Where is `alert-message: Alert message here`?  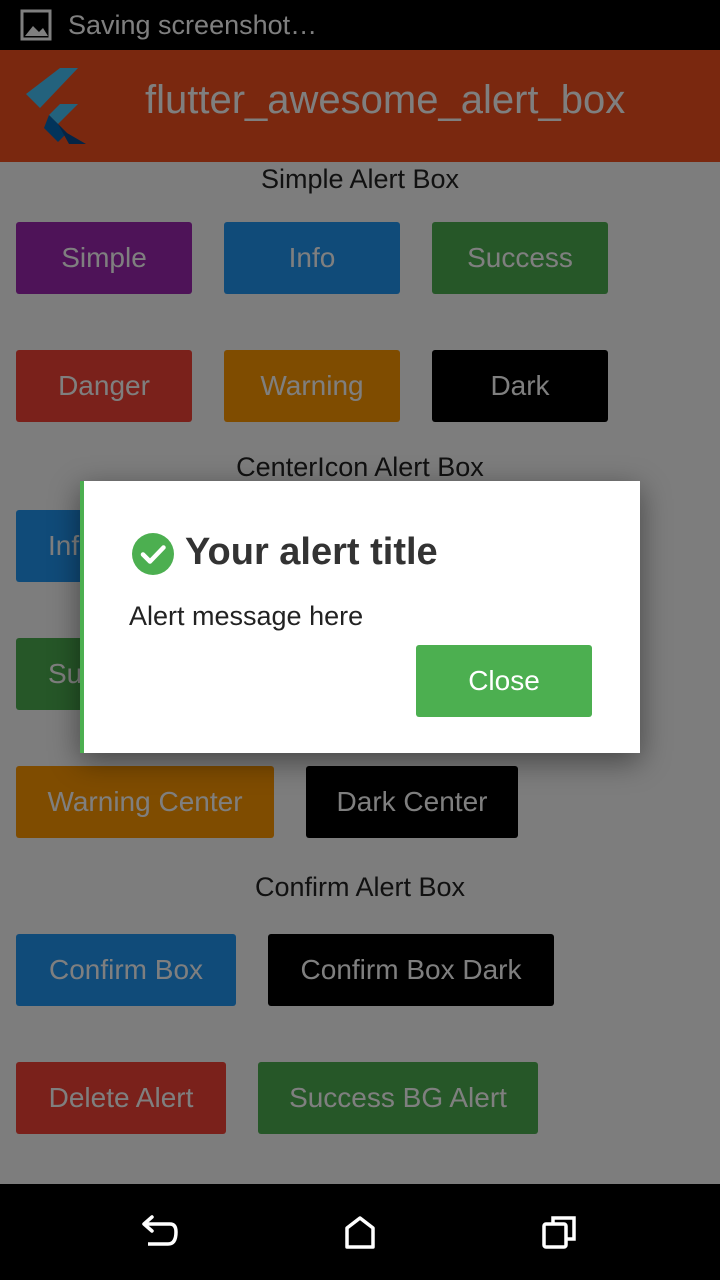
alert-message: Alert message here is located at coordinates (246, 616).